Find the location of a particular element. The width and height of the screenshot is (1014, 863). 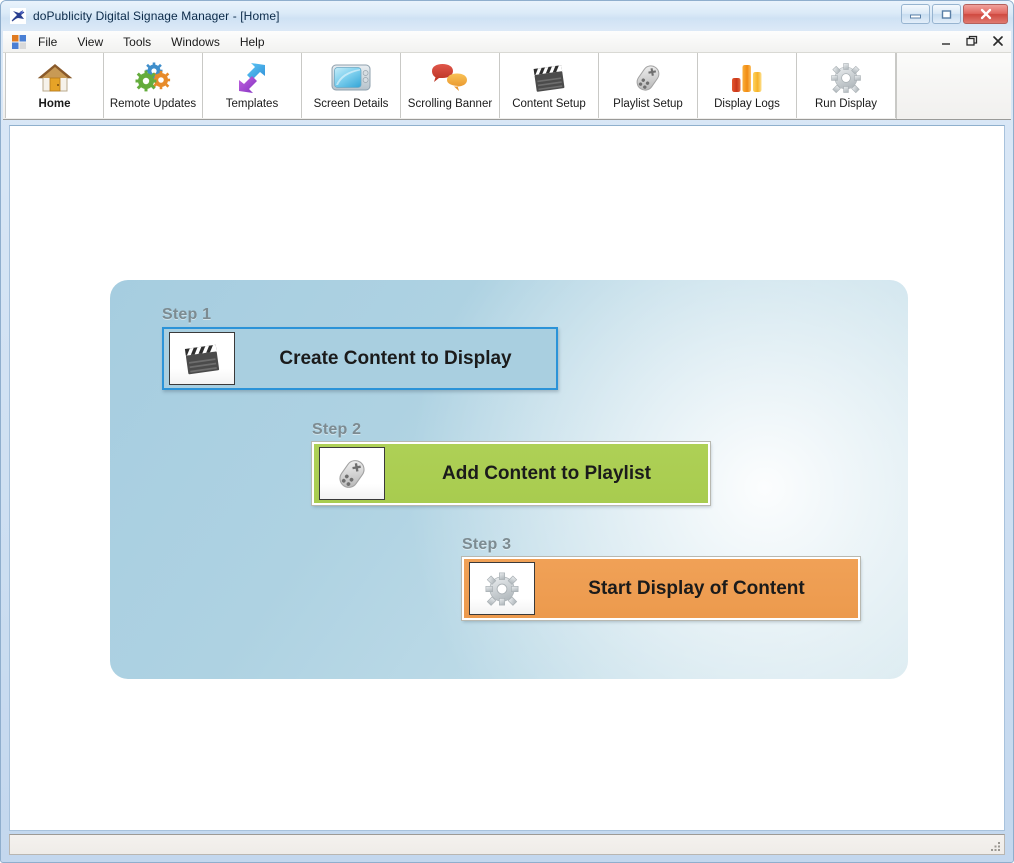

step-3-action-label: Start Display of Content is located at coordinates (696, 588).